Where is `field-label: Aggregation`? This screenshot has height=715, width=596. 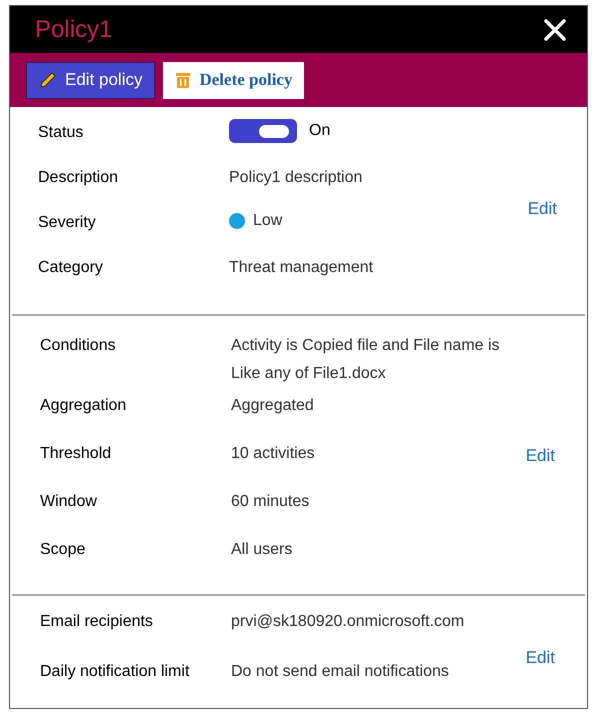 field-label: Aggregation is located at coordinates (84, 406).